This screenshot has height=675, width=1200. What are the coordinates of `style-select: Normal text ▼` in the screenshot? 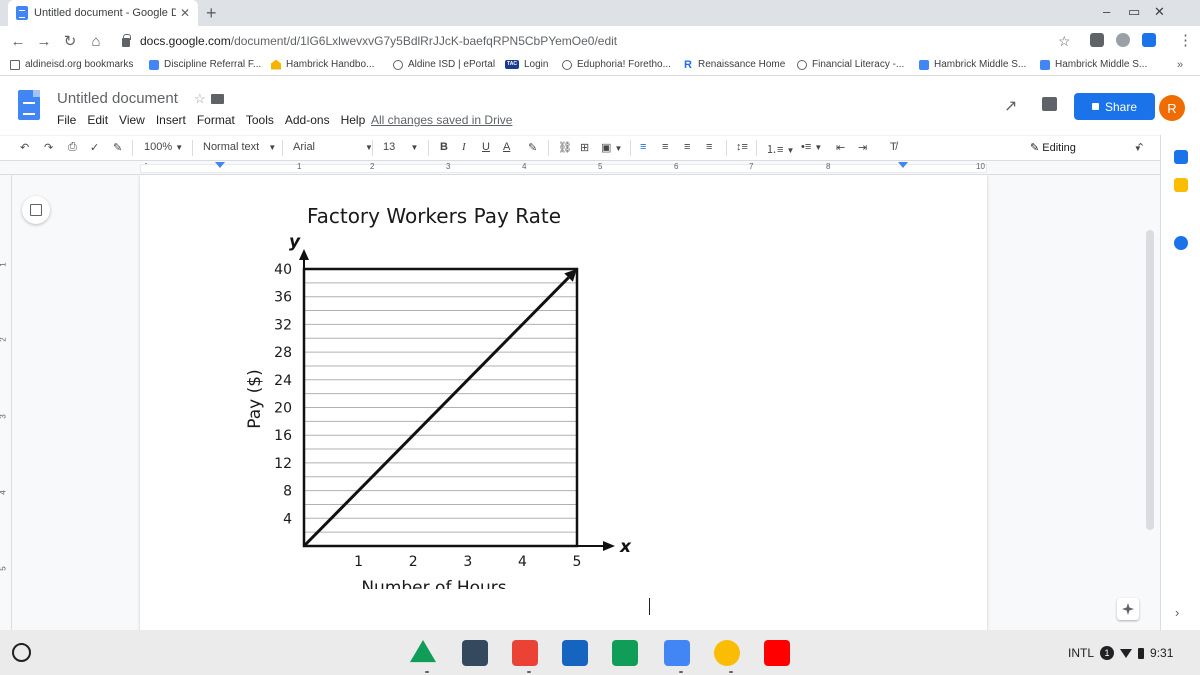 It's located at (239, 147).